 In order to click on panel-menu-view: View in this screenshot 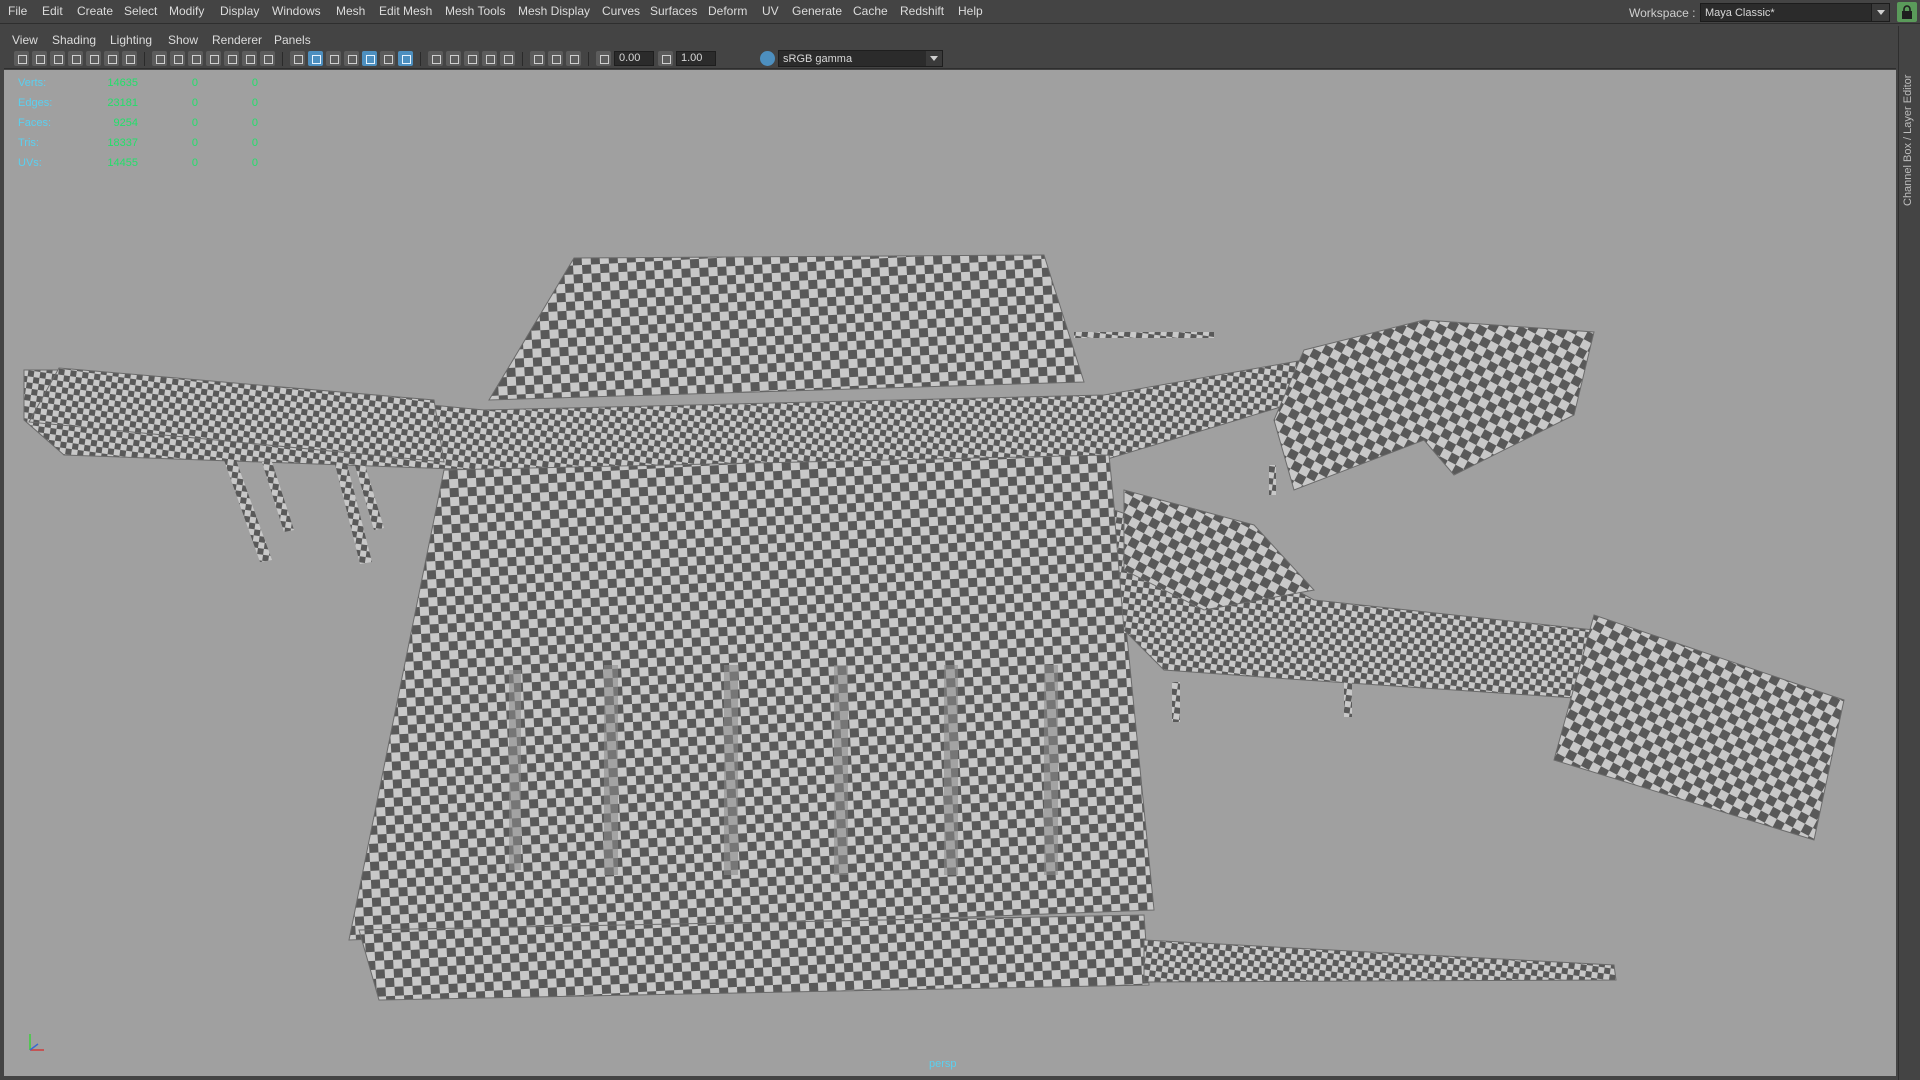, I will do `click(25, 40)`.